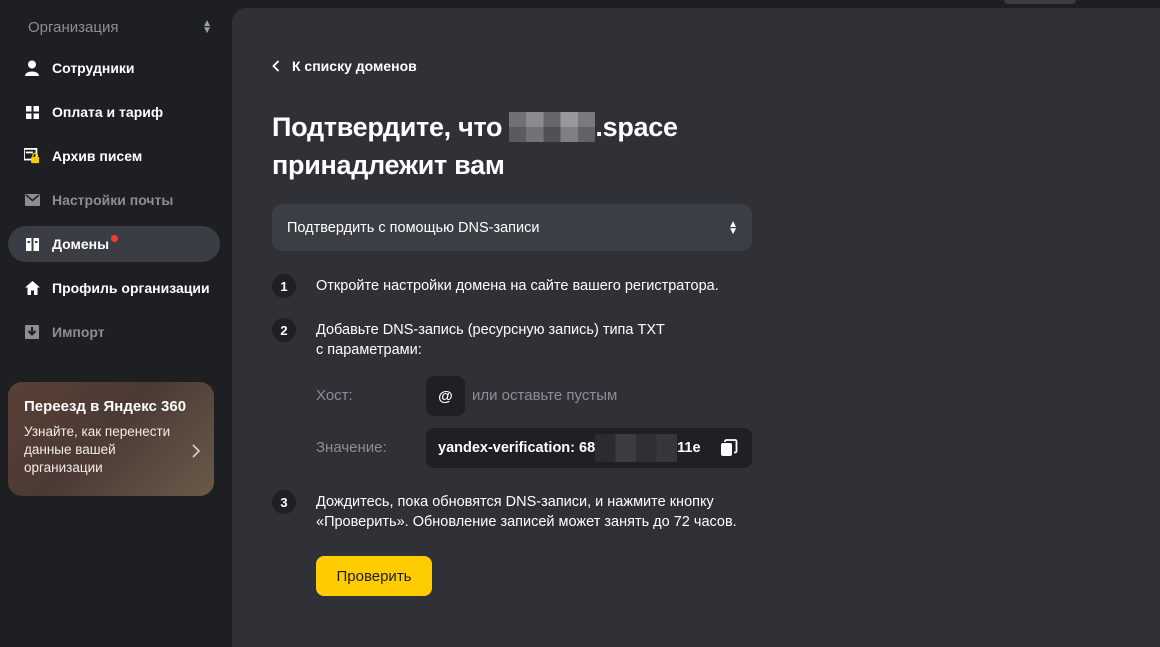 The image size is (1160, 647). What do you see at coordinates (78, 332) in the screenshot?
I see `sidebar-item-label: Импорт` at bounding box center [78, 332].